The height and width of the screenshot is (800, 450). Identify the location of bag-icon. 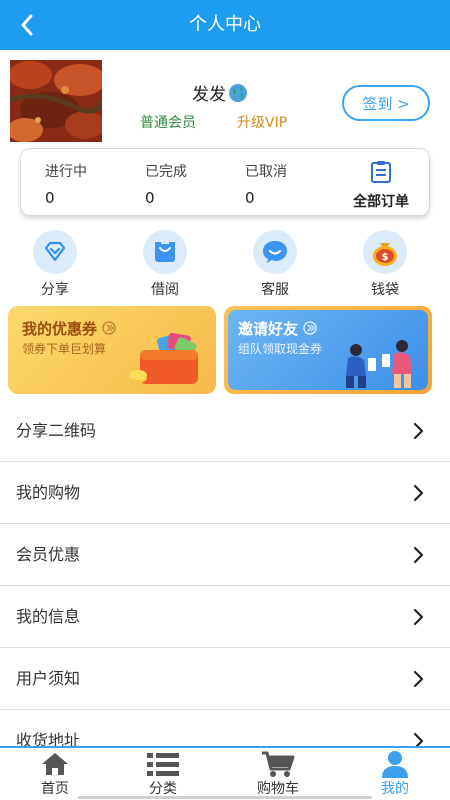
(165, 252).